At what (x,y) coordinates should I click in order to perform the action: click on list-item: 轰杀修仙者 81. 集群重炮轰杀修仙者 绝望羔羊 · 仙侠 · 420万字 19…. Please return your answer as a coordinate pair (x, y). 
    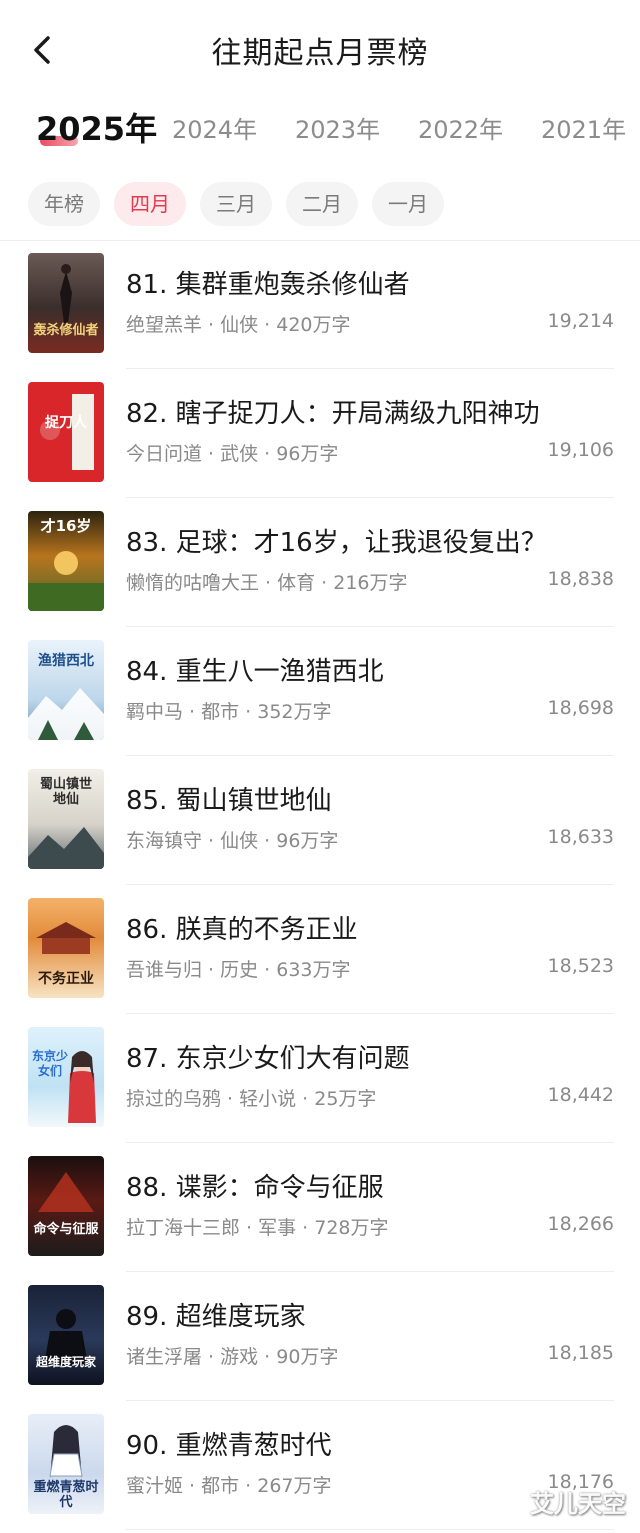
    Looking at the image, I should click on (320, 304).